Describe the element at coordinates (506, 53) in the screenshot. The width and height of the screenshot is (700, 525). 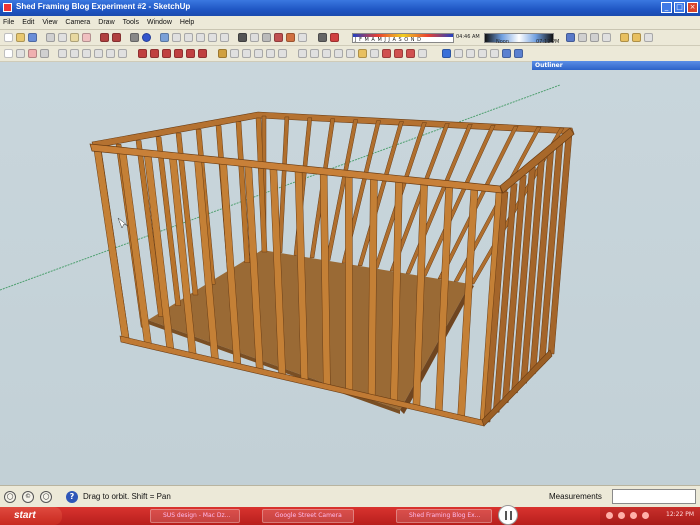
I see `get-models-icon` at that location.